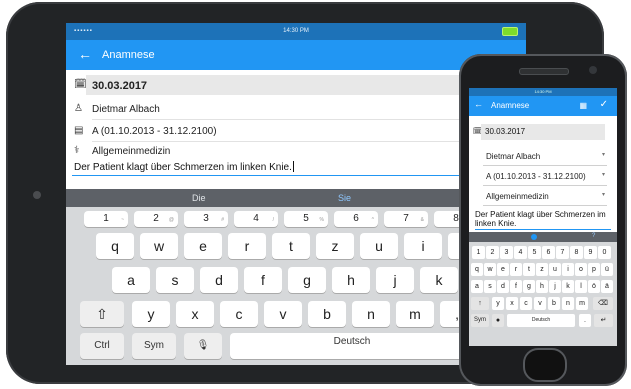  I want to click on backspace-icon: ⌫, so click(603, 303).